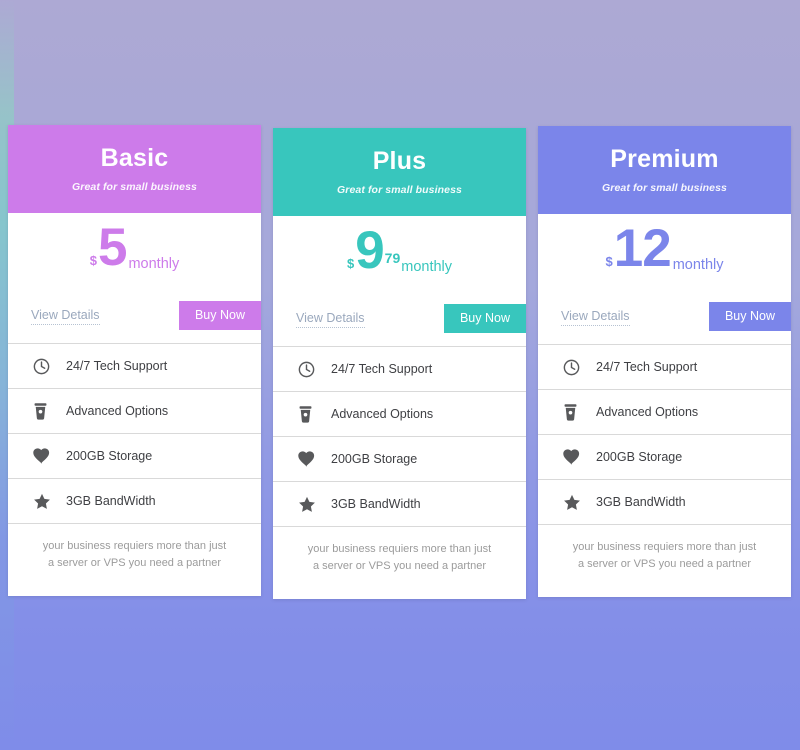 The image size is (800, 750). What do you see at coordinates (134, 247) in the screenshot?
I see `price-row: $ 5 monthly` at bounding box center [134, 247].